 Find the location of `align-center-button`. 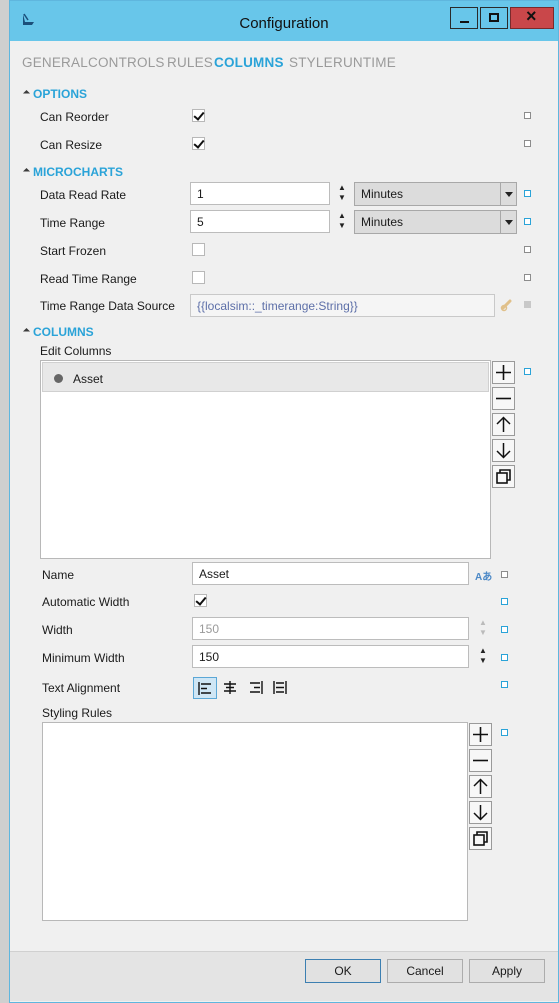

align-center-button is located at coordinates (231, 688).